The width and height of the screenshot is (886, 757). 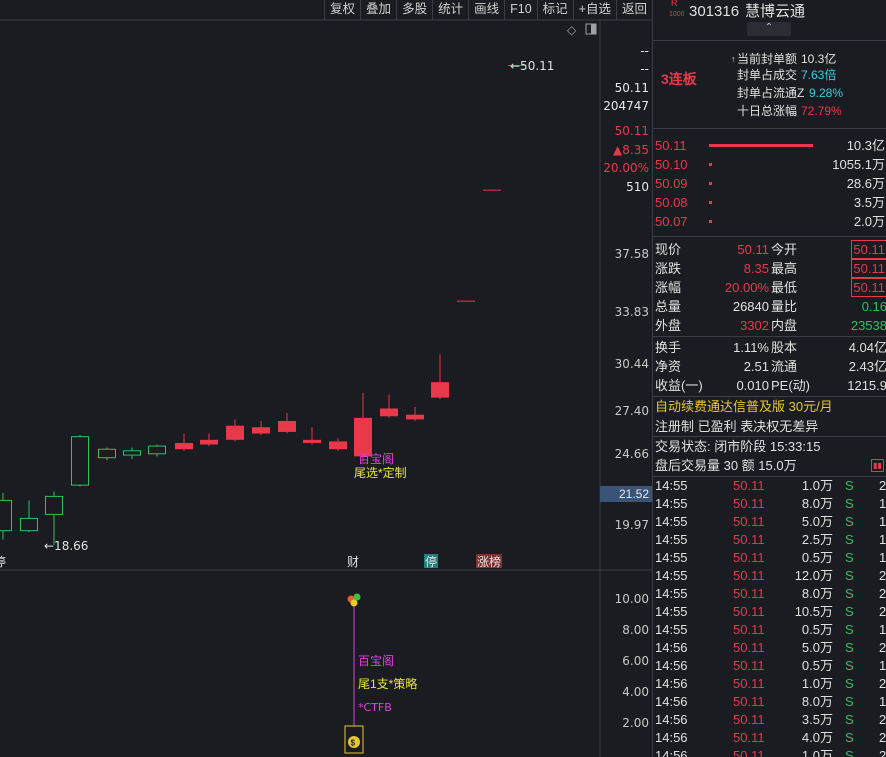 What do you see at coordinates (769, 666) in the screenshot?
I see `tick-row: 14:56 50.11 0.5万 S 1` at bounding box center [769, 666].